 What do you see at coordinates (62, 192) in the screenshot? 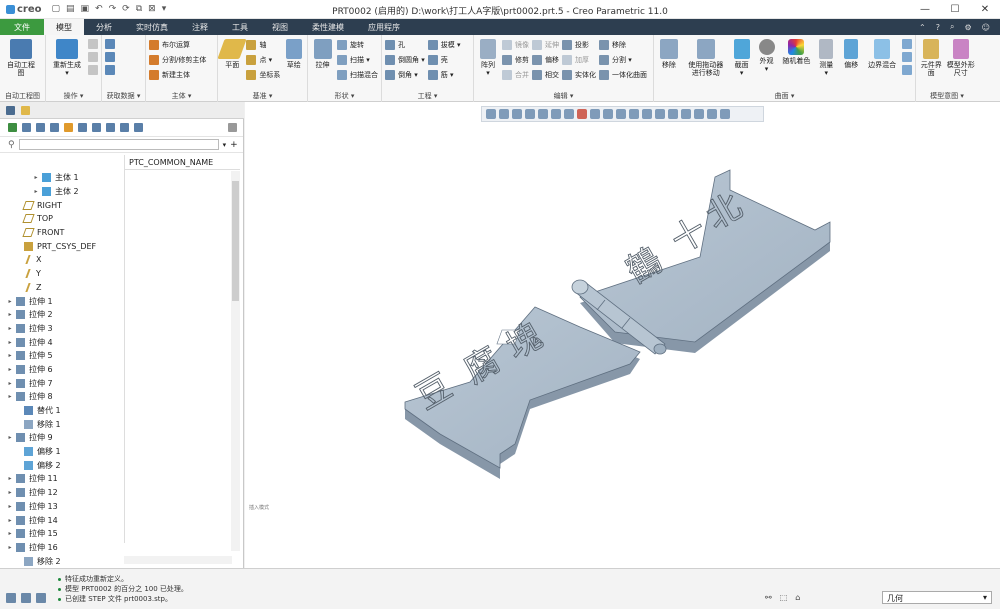
I see `tree-item: ▸ 主体 2` at bounding box center [62, 192].